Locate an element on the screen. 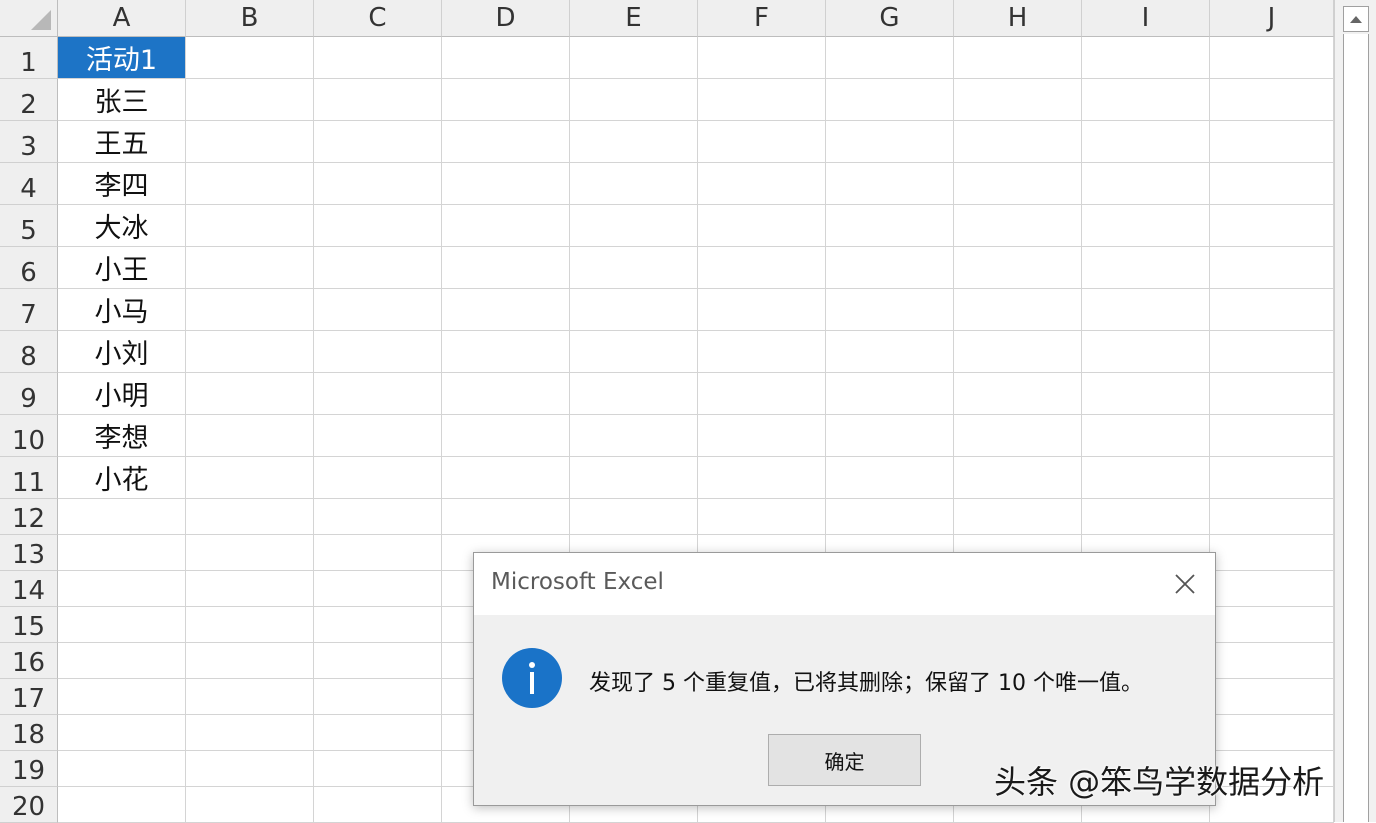  cell-b9 is located at coordinates (250, 394).